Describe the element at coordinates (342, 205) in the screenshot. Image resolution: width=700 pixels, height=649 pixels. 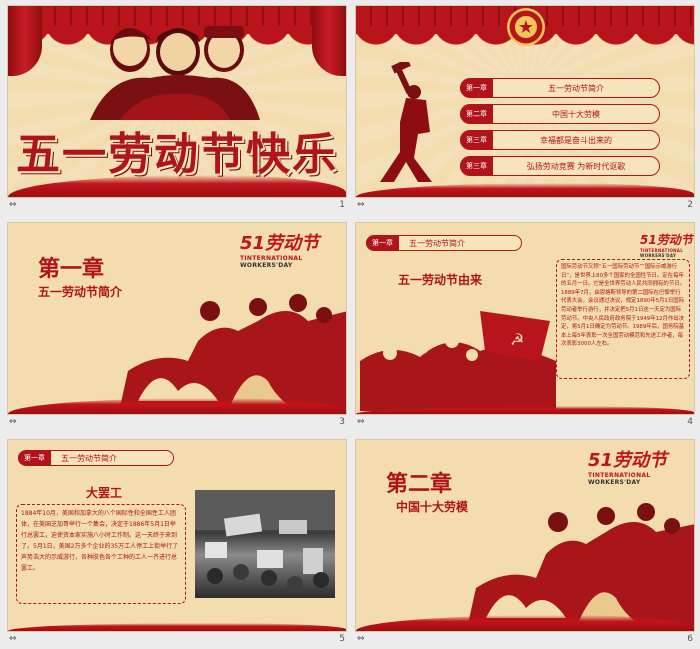
I see `slide-number: 1` at that location.